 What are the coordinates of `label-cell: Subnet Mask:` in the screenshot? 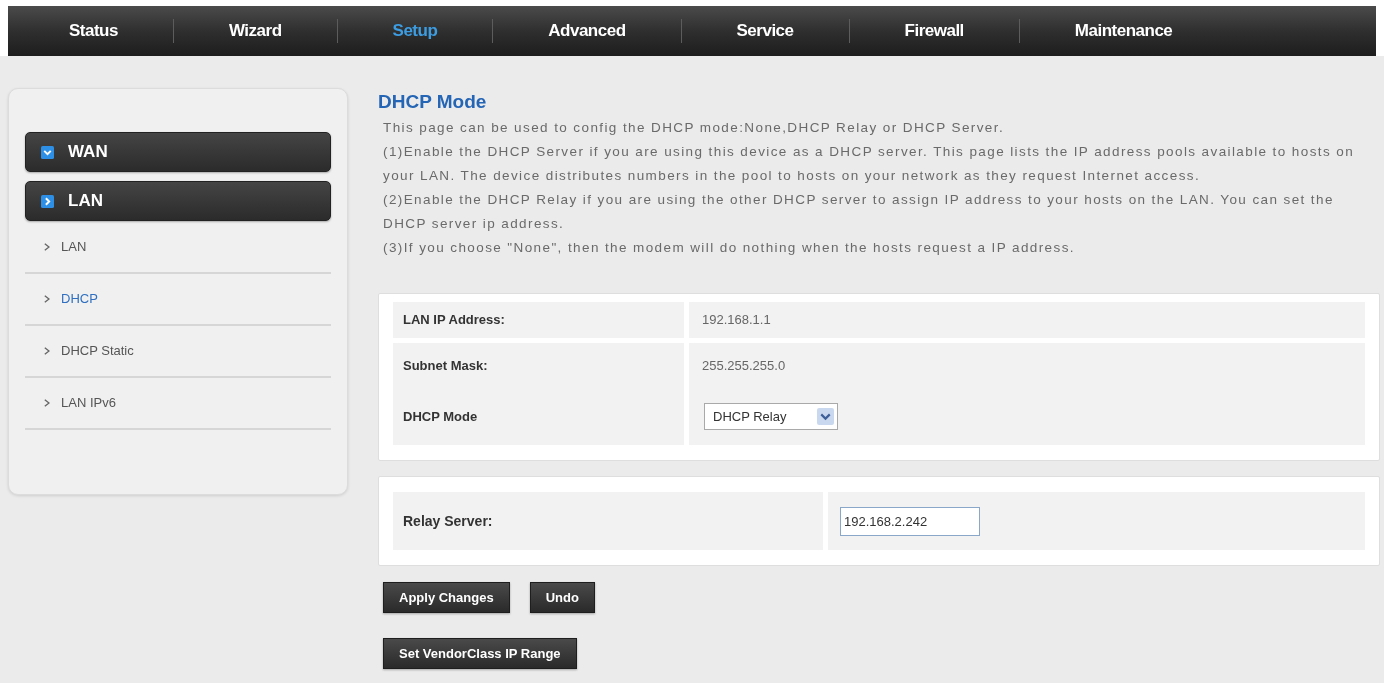 It's located at (538, 365).